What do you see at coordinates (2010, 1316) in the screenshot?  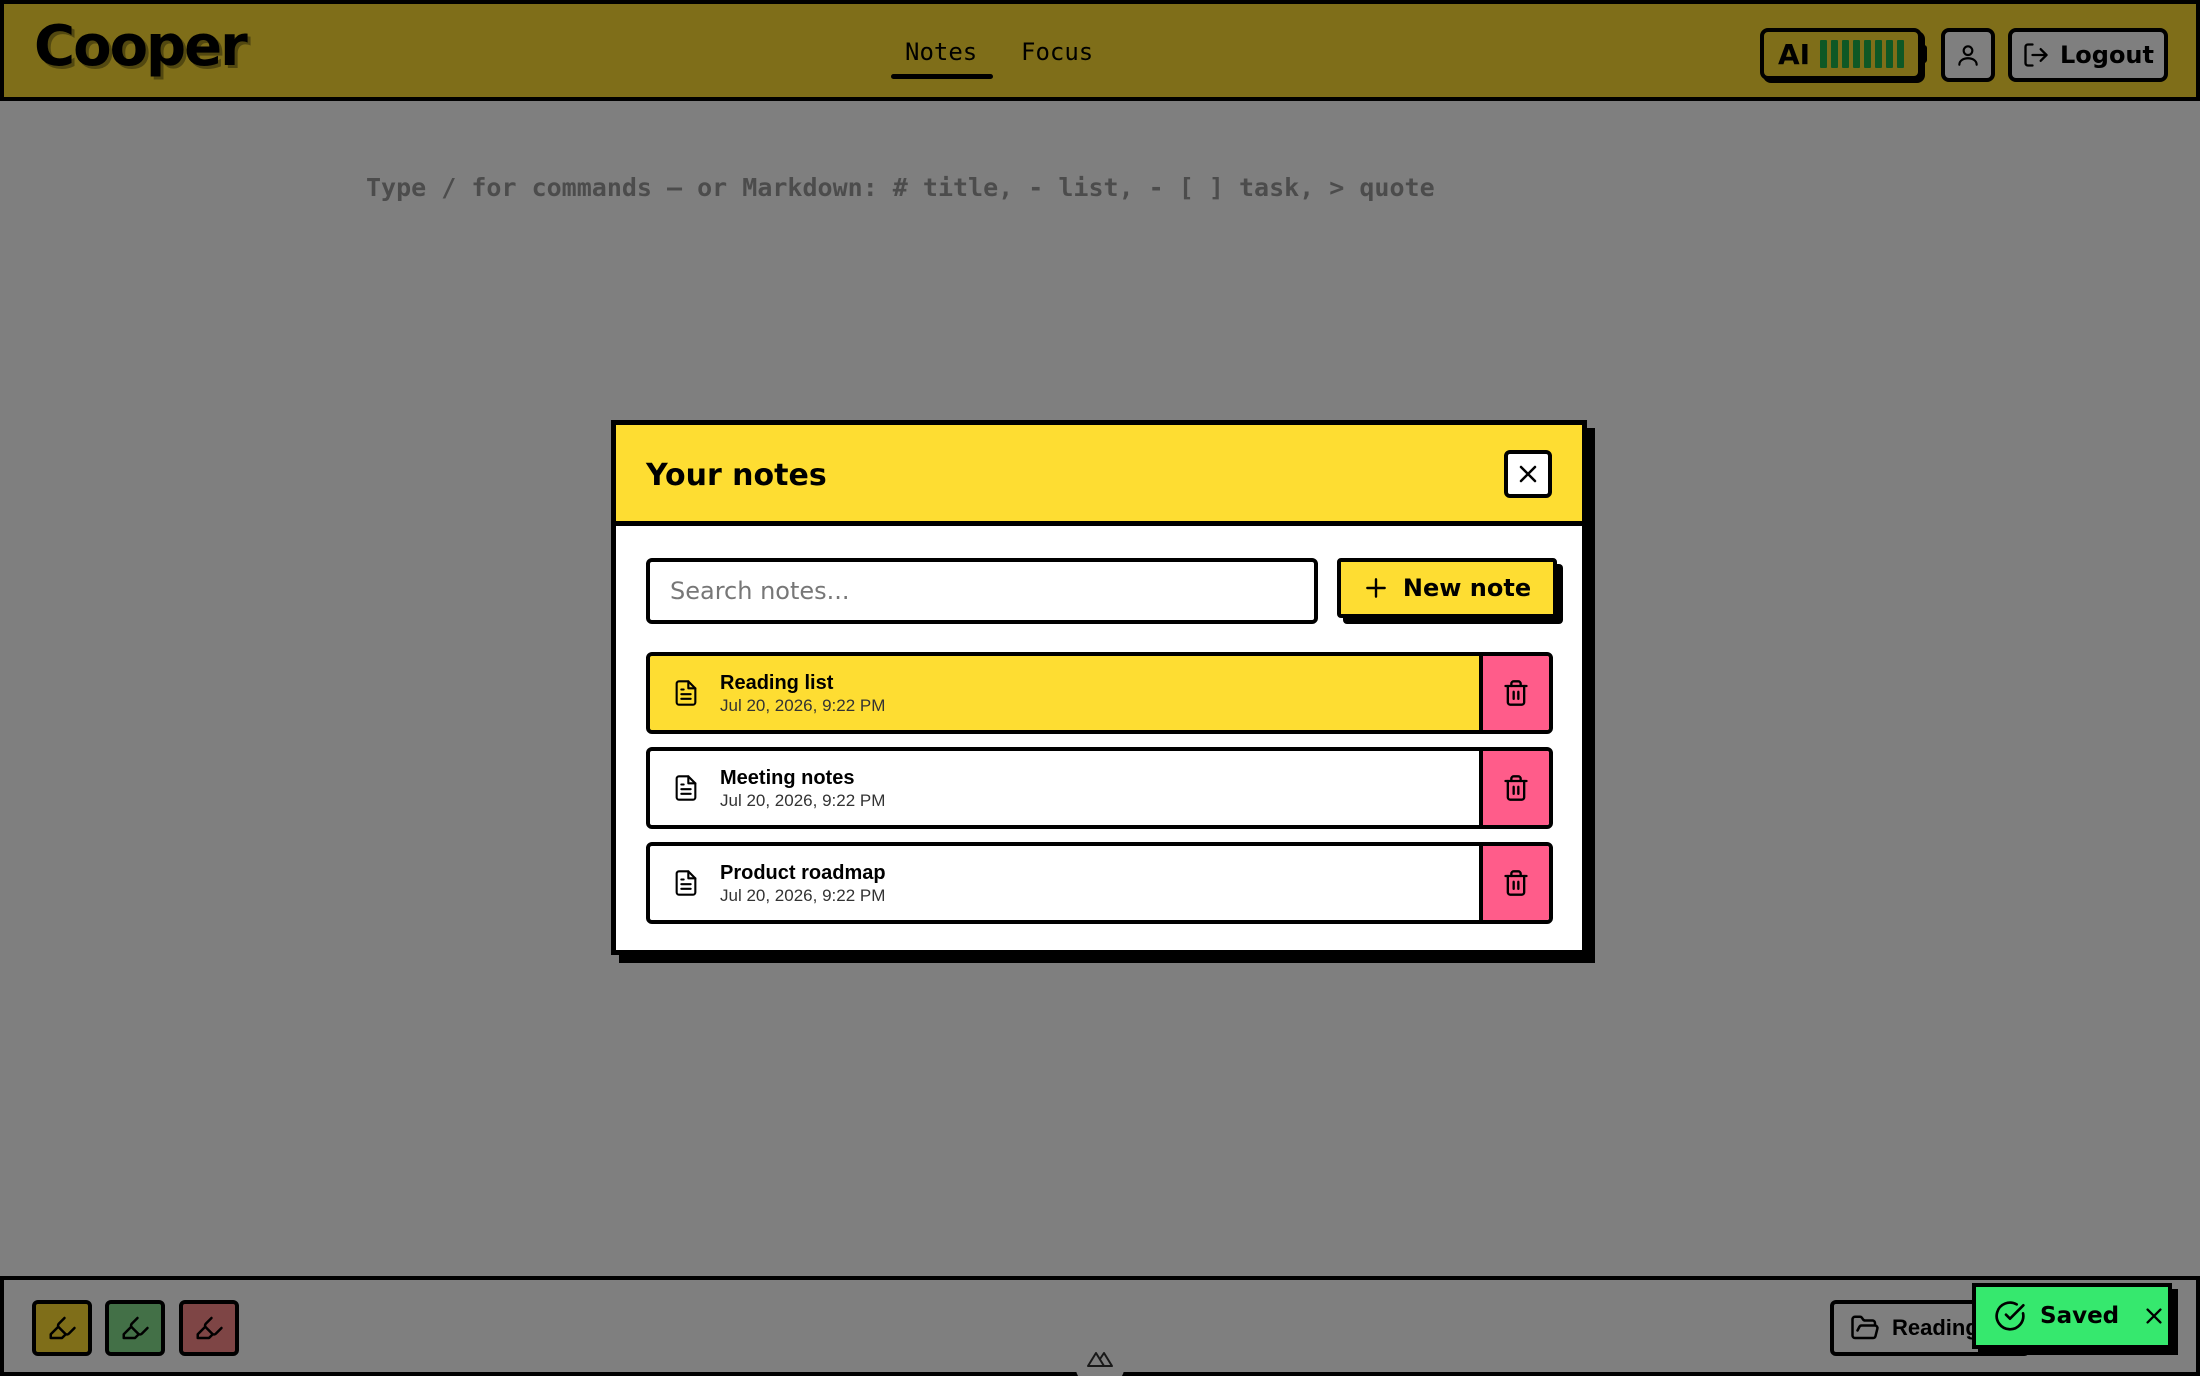 I see `check-circle-icon` at bounding box center [2010, 1316].